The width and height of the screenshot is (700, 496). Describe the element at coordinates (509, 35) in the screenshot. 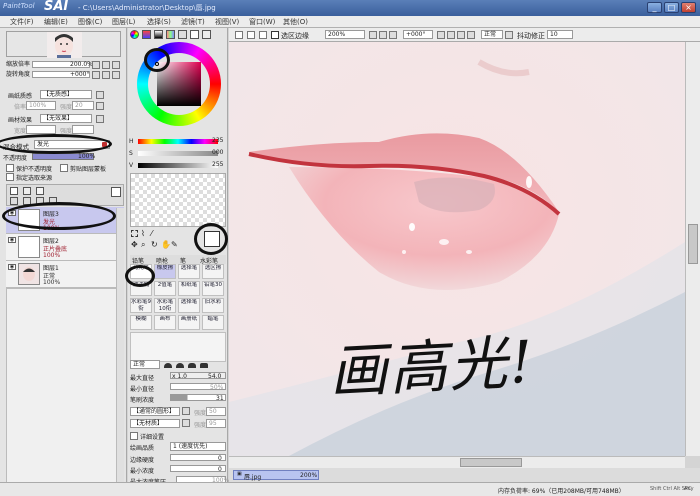

I see `canvas-mode-dropdown` at that location.